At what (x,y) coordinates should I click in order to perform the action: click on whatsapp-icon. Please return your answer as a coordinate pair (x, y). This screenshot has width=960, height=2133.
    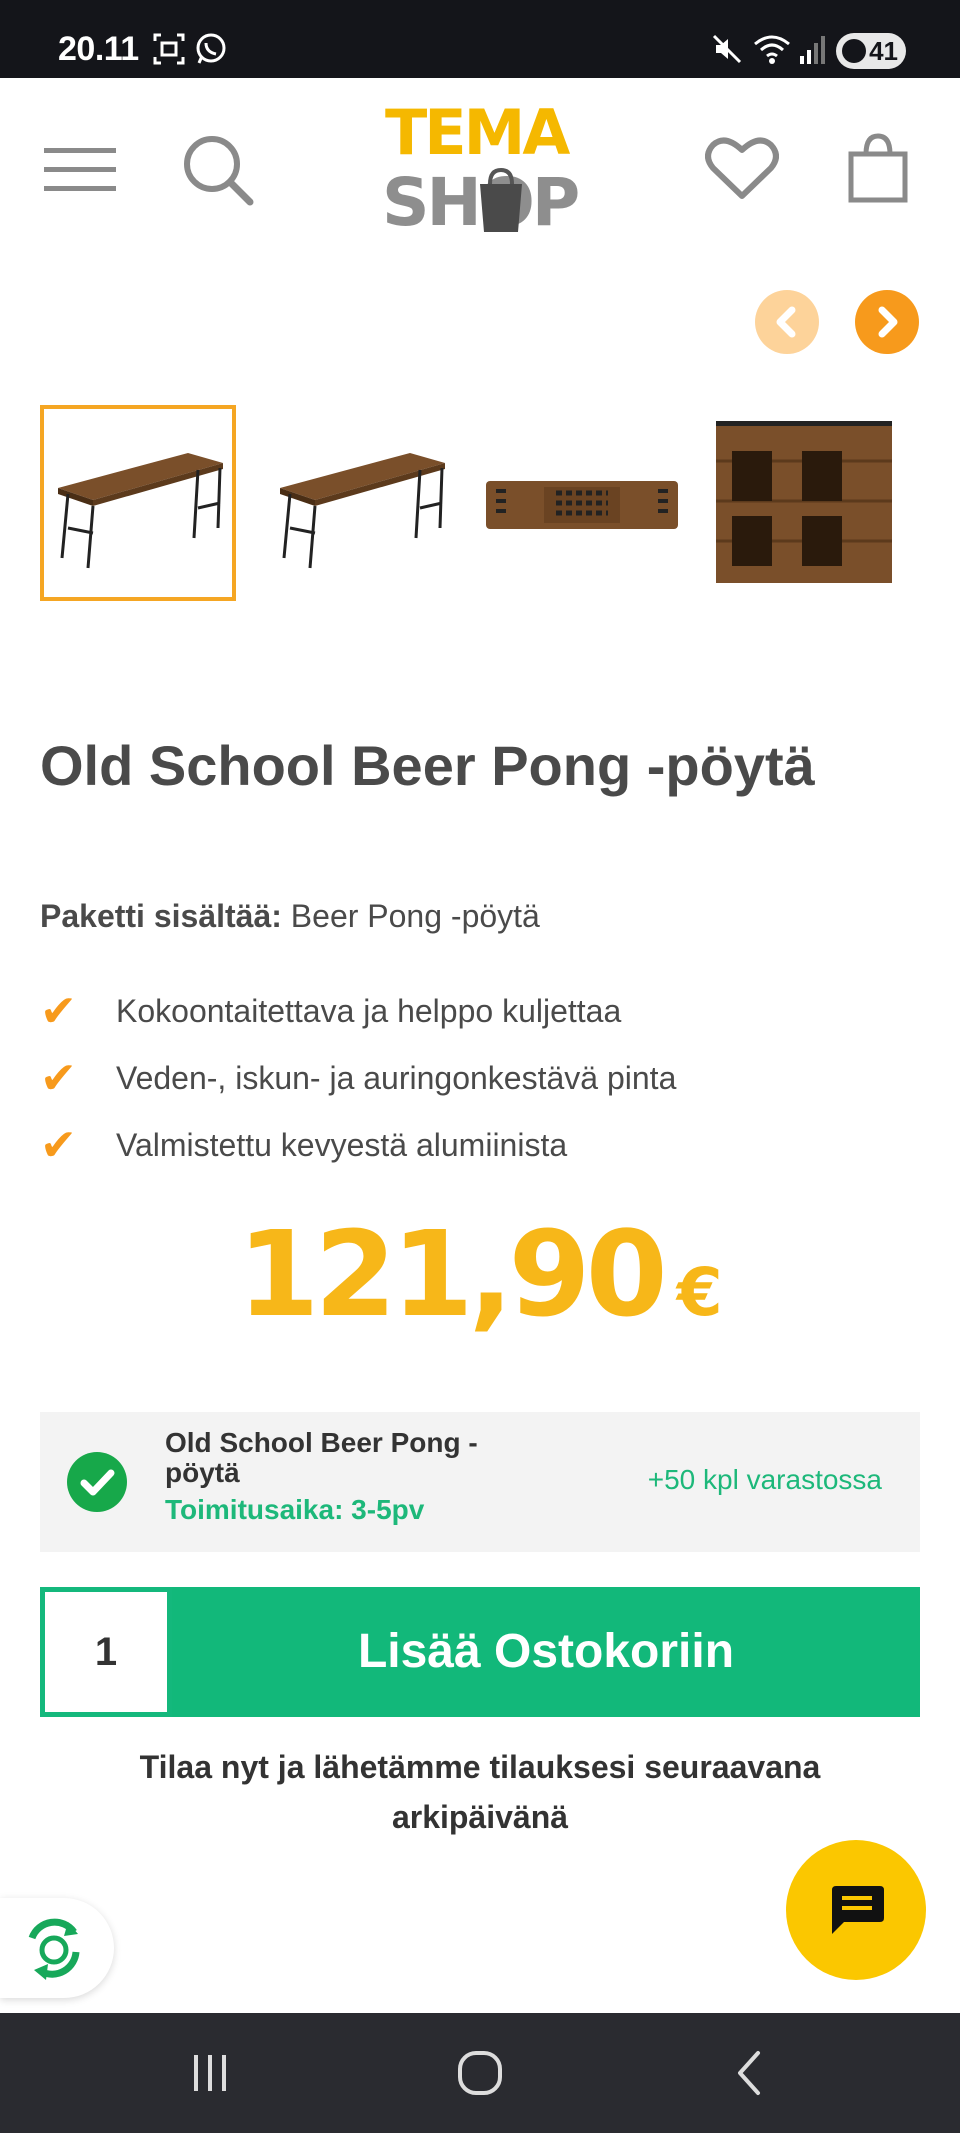
    Looking at the image, I should click on (211, 48).